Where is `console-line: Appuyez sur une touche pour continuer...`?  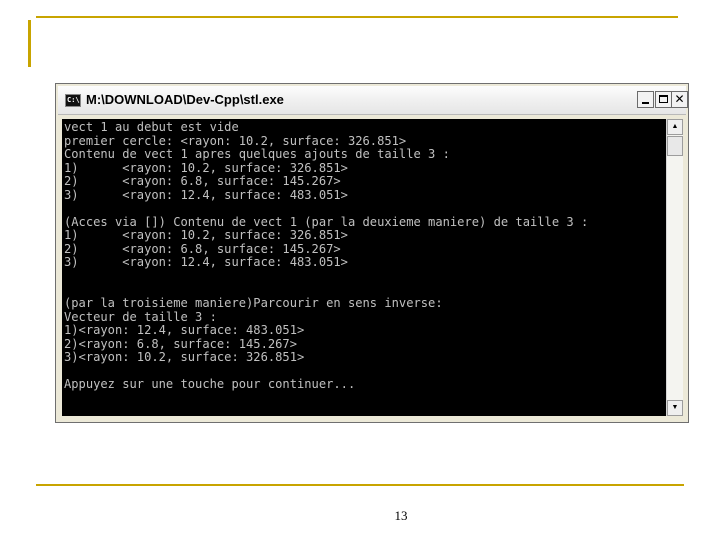
console-line: Appuyez sur une touche pour continuer... is located at coordinates (210, 384).